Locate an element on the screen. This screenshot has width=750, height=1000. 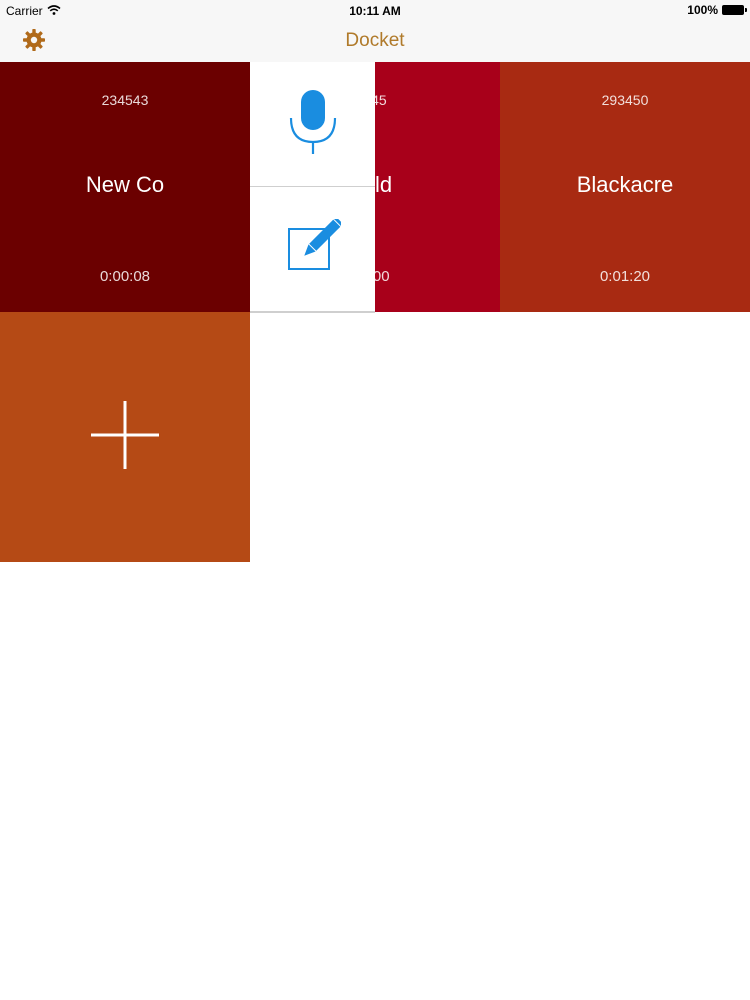
record-button is located at coordinates (312, 125).